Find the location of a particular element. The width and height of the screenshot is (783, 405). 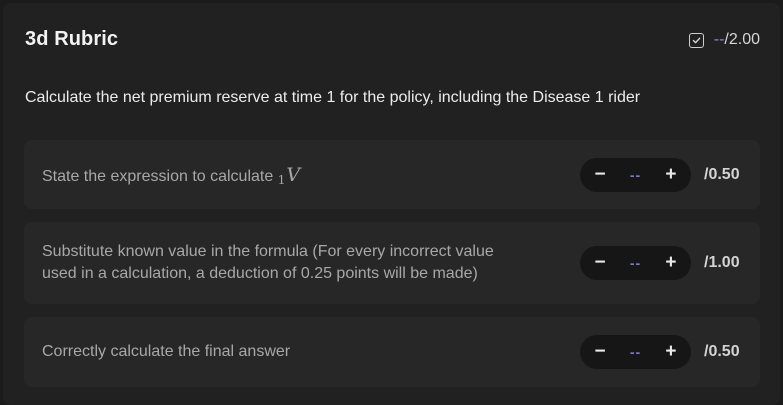

rubric-title: 3d Rubric is located at coordinates (72, 39).